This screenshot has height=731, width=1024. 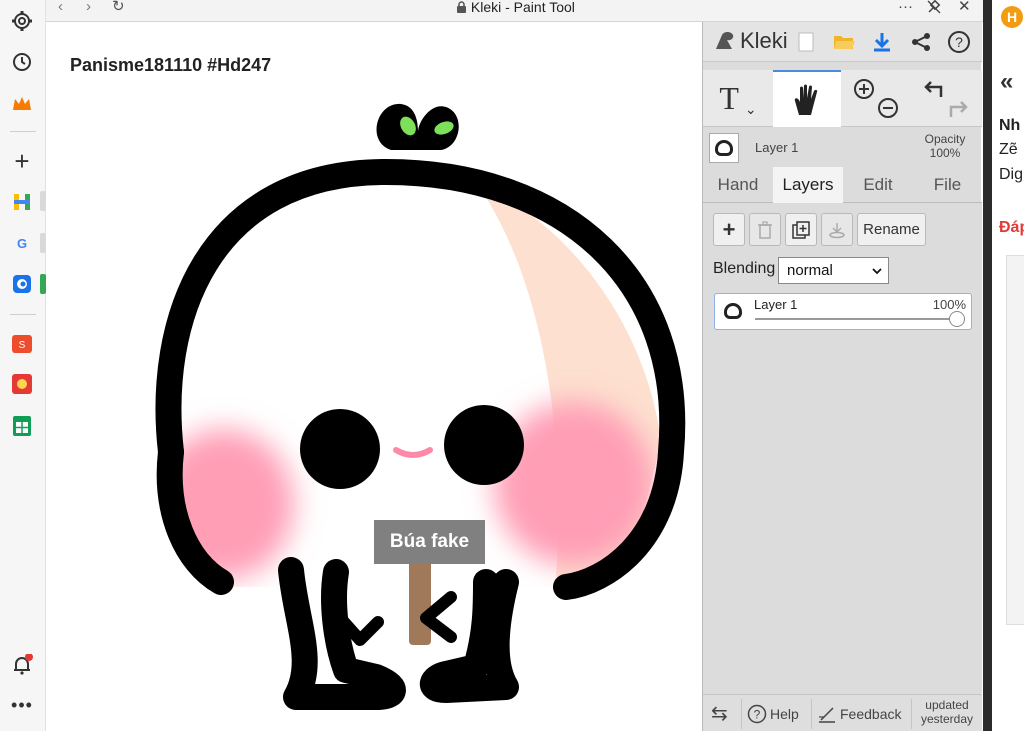 I want to click on panel-tabs: Hand Layers Edit File, so click(x=842, y=185).